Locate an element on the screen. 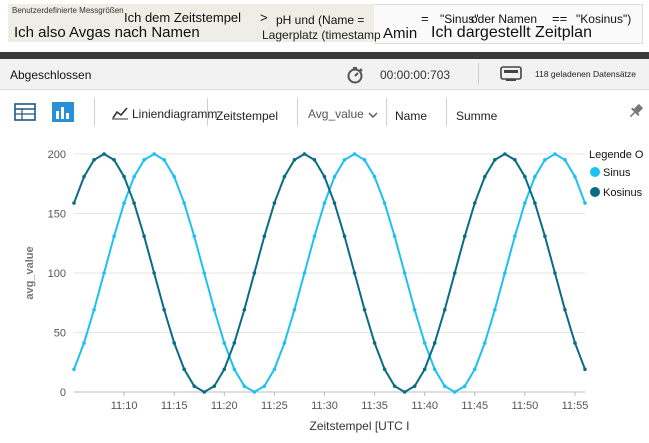 The height and width of the screenshot is (443, 649). query-token: > is located at coordinates (264, 17).